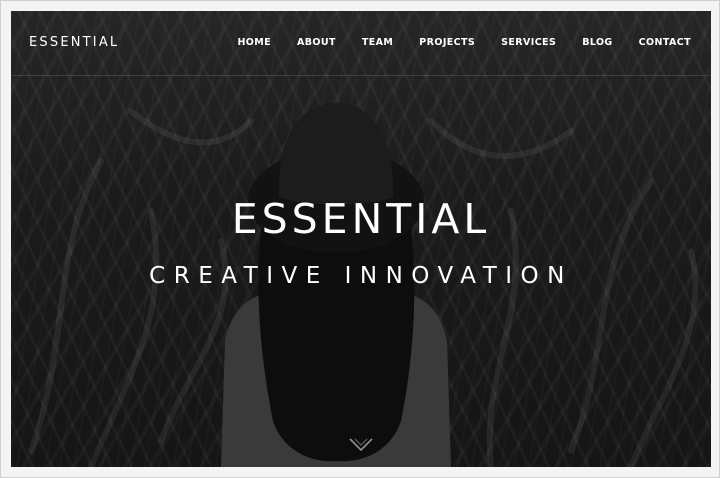 The image size is (720, 478). What do you see at coordinates (597, 42) in the screenshot?
I see `nav-item-blog: BLOG` at bounding box center [597, 42].